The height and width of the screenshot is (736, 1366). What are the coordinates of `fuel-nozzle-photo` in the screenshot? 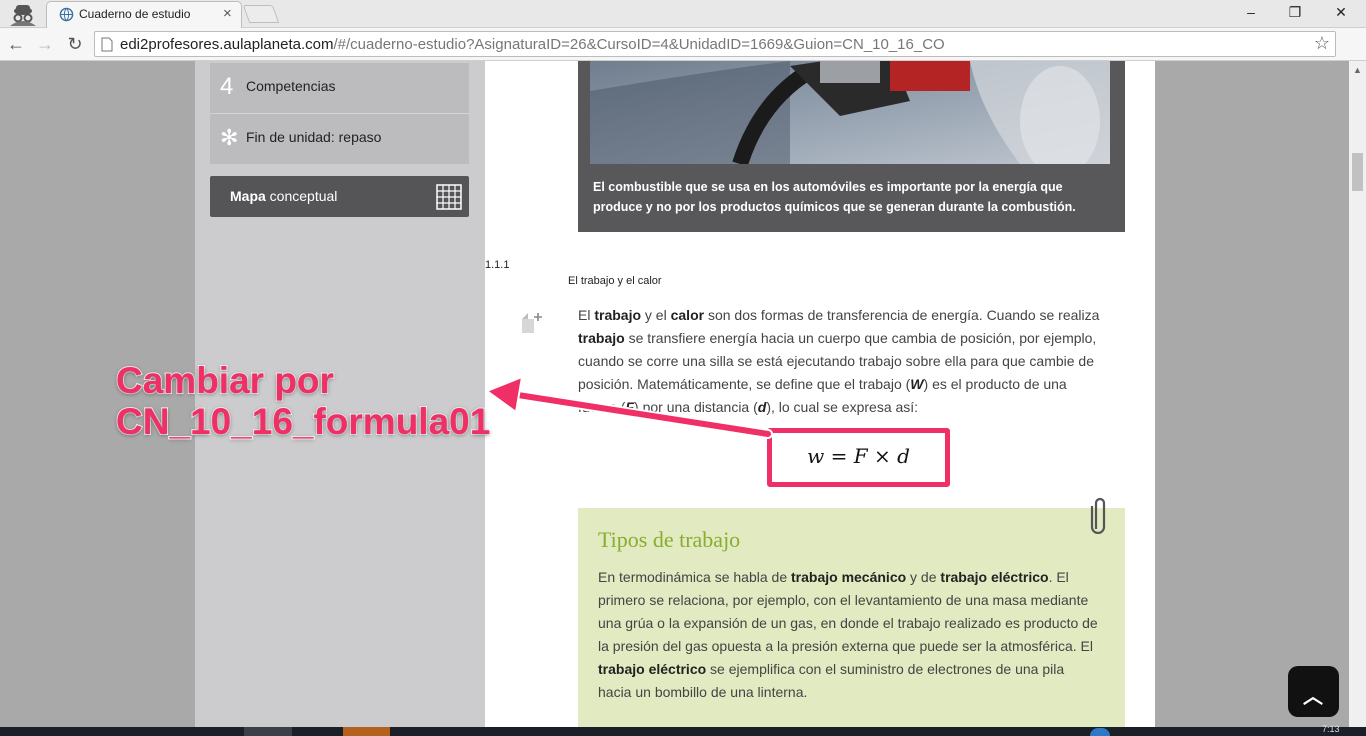 It's located at (850, 112).